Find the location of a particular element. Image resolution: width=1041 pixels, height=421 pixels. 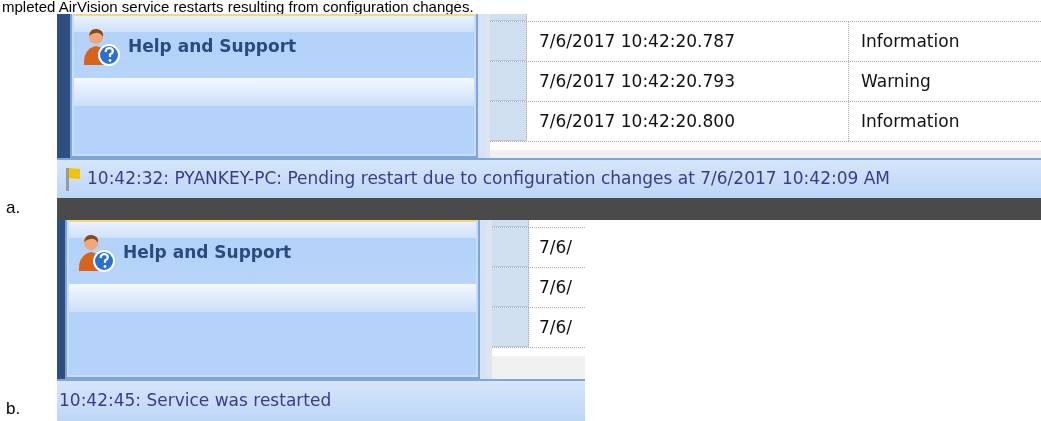

status-text: 10:42:32: PYANKEY-PC: Pending restart due to configuration changes at 7/6/2017 10:42:09 AM is located at coordinates (489, 179).